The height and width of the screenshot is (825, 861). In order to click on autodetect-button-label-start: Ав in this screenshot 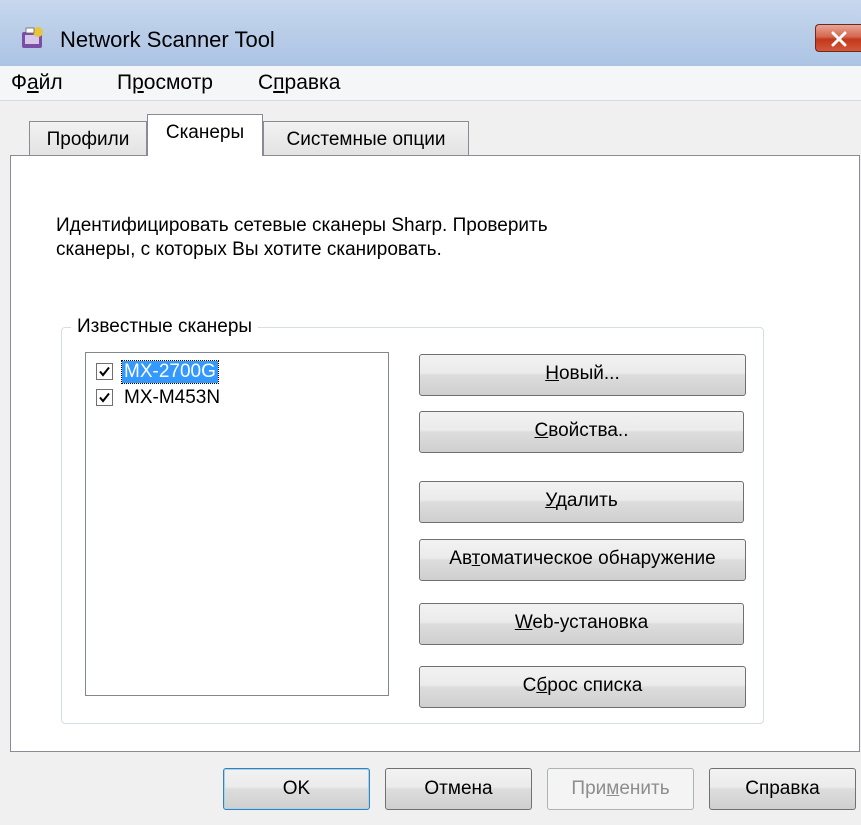, I will do `click(460, 558)`.